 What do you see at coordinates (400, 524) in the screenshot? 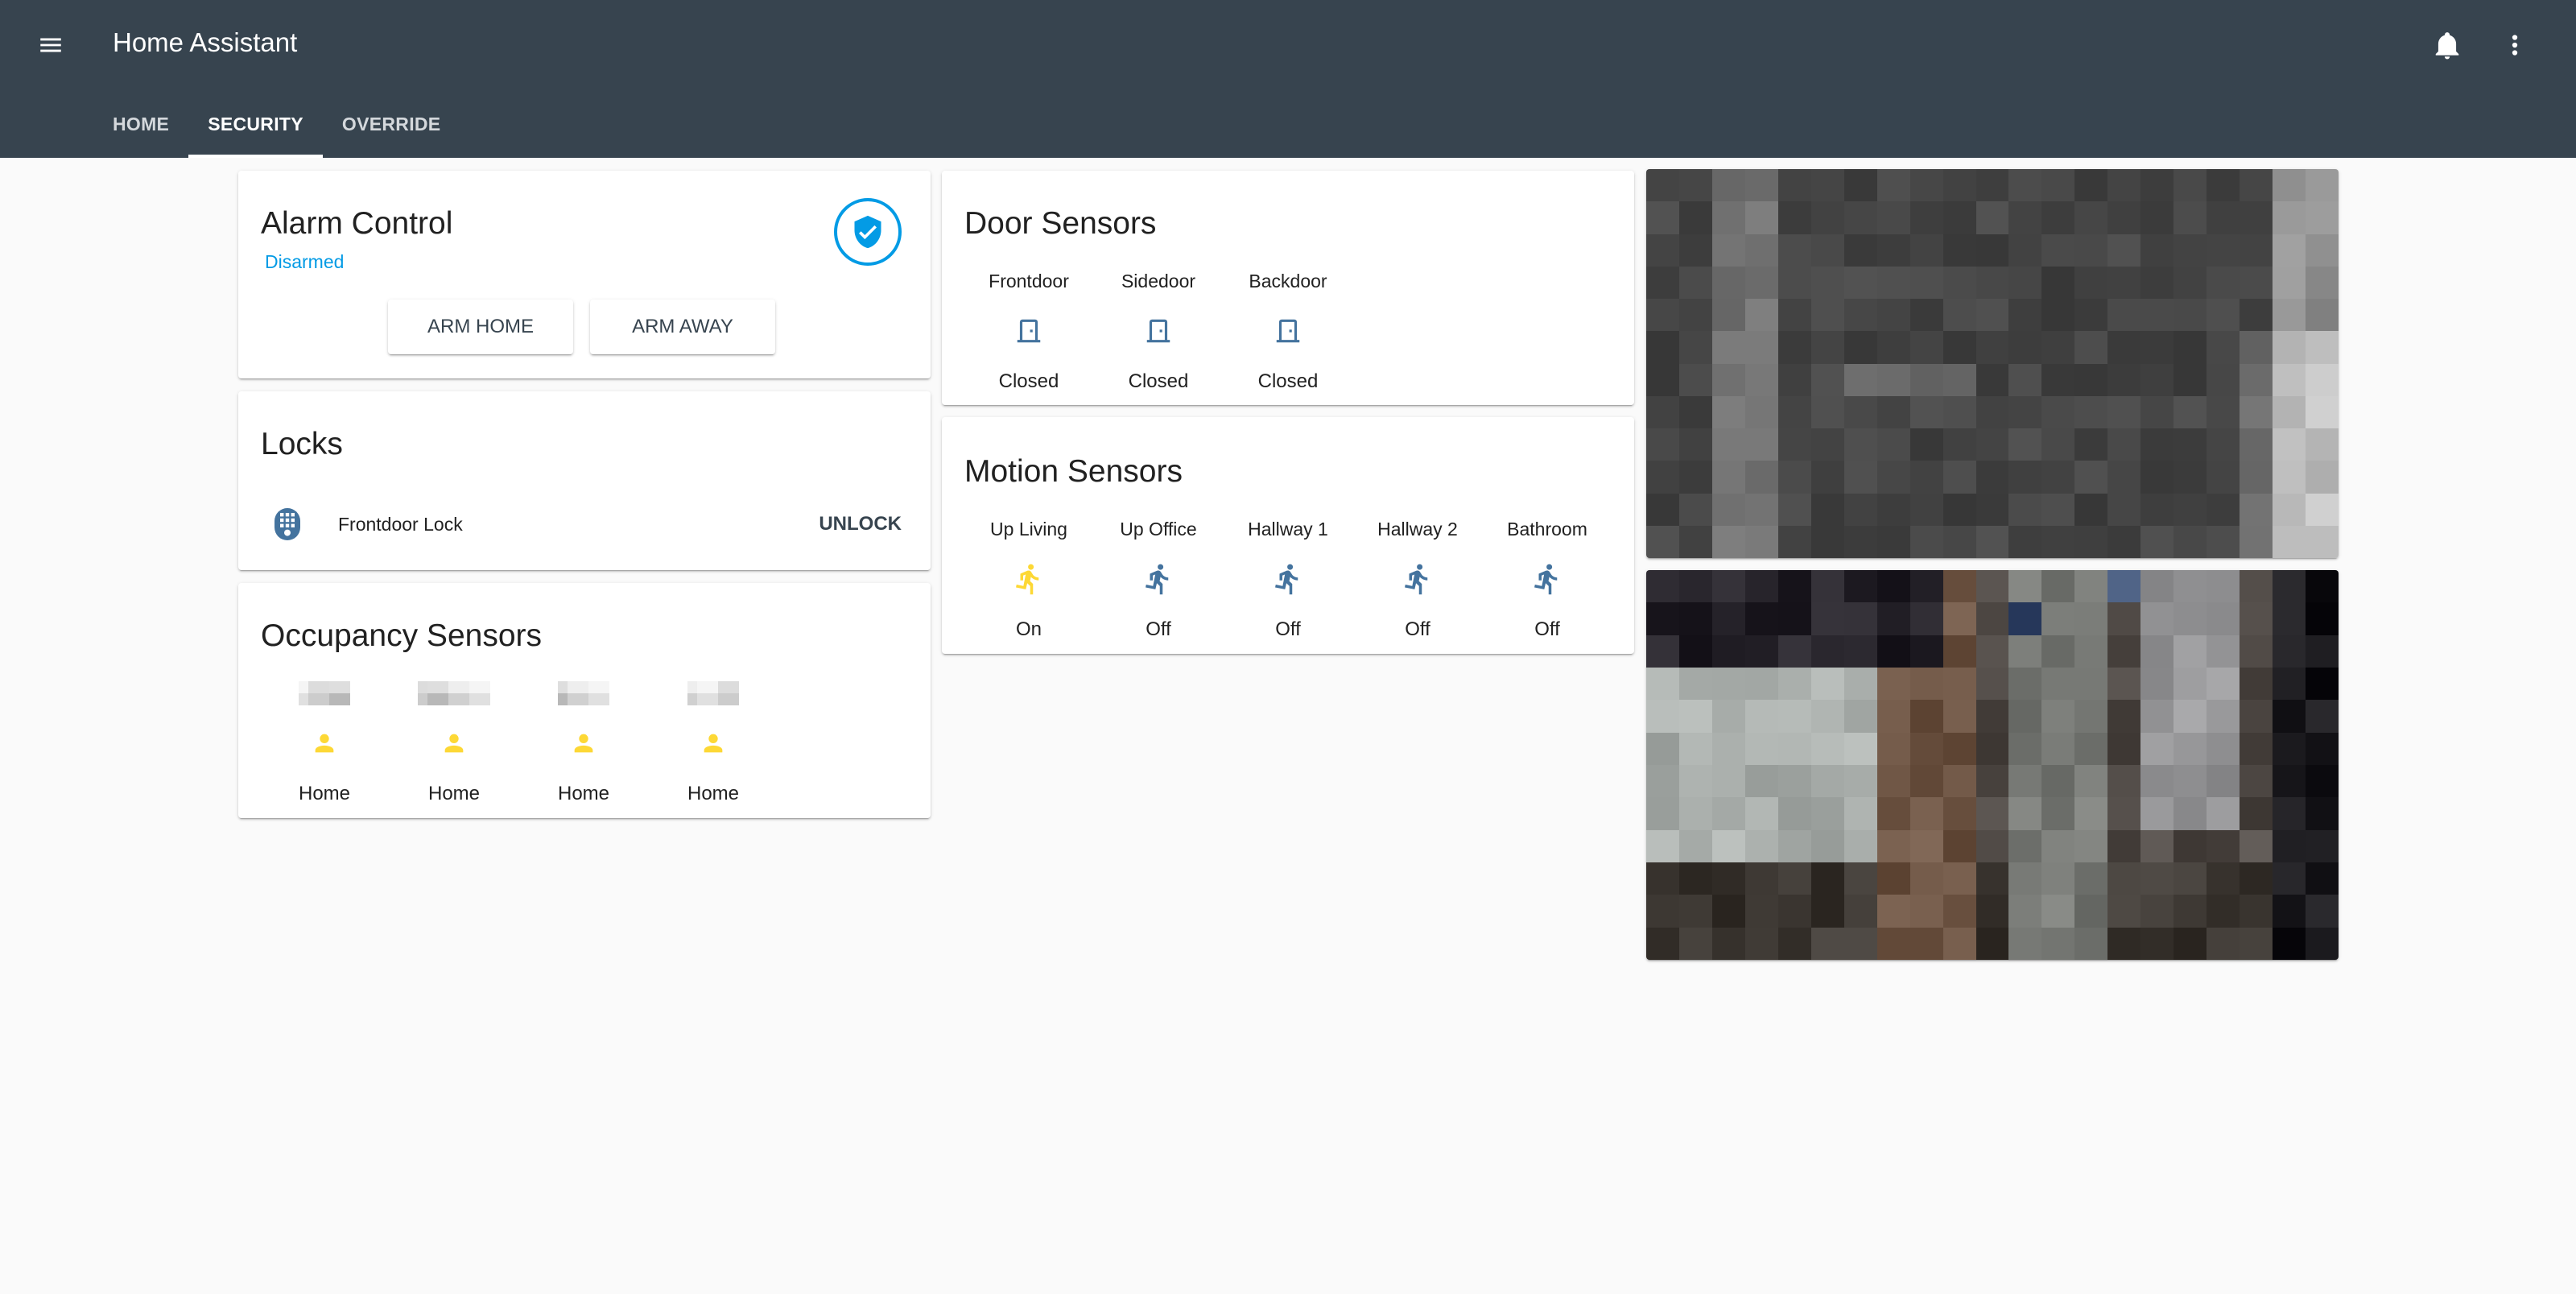
I see `lock-name: Frontdoor Lock` at bounding box center [400, 524].